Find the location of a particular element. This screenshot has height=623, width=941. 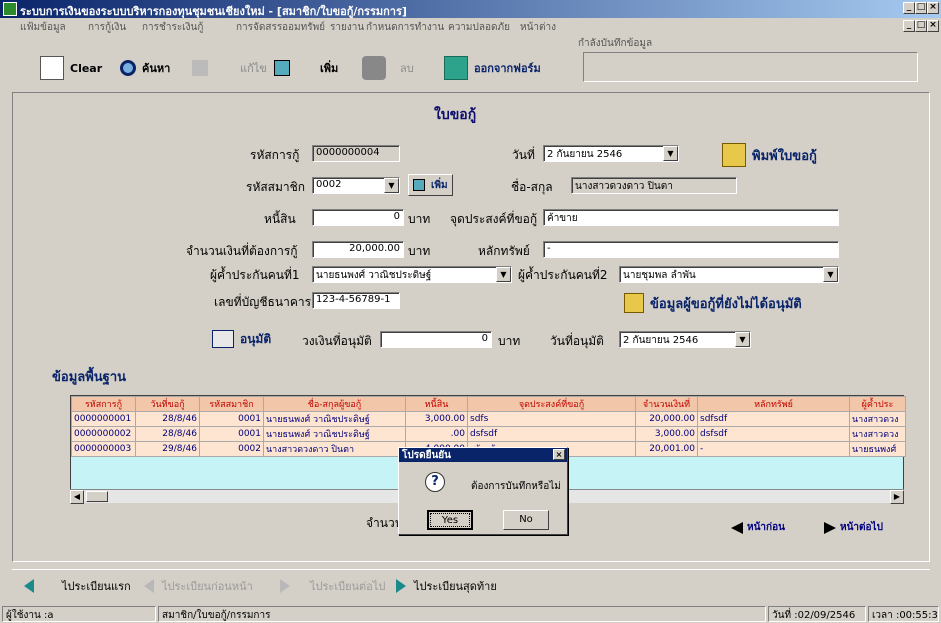

next-record-button: ไประเบียนต่อไป is located at coordinates (332, 586).